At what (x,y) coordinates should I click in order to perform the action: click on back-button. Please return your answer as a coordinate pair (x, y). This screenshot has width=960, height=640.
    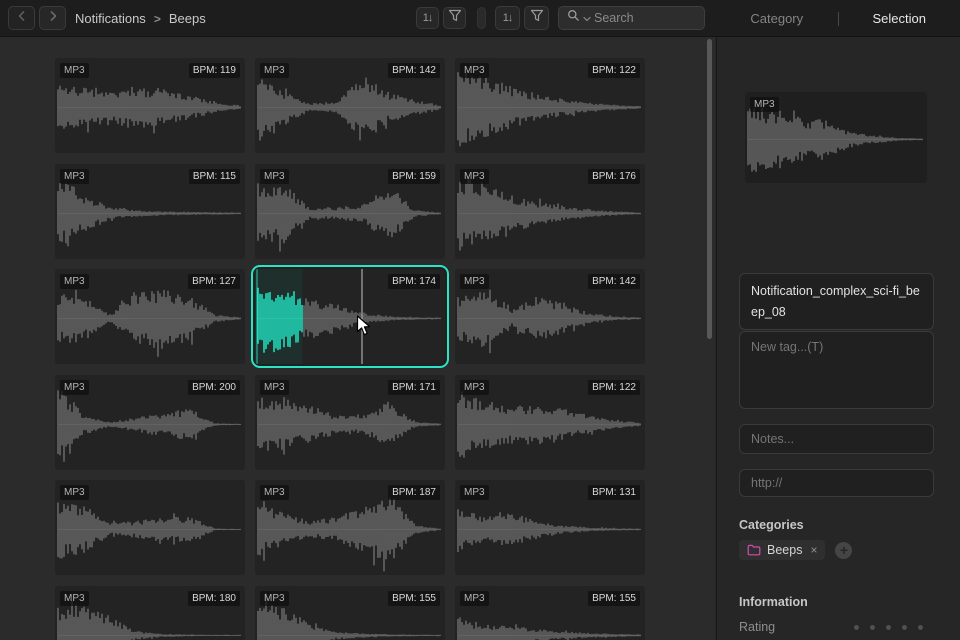
    Looking at the image, I should click on (21, 18).